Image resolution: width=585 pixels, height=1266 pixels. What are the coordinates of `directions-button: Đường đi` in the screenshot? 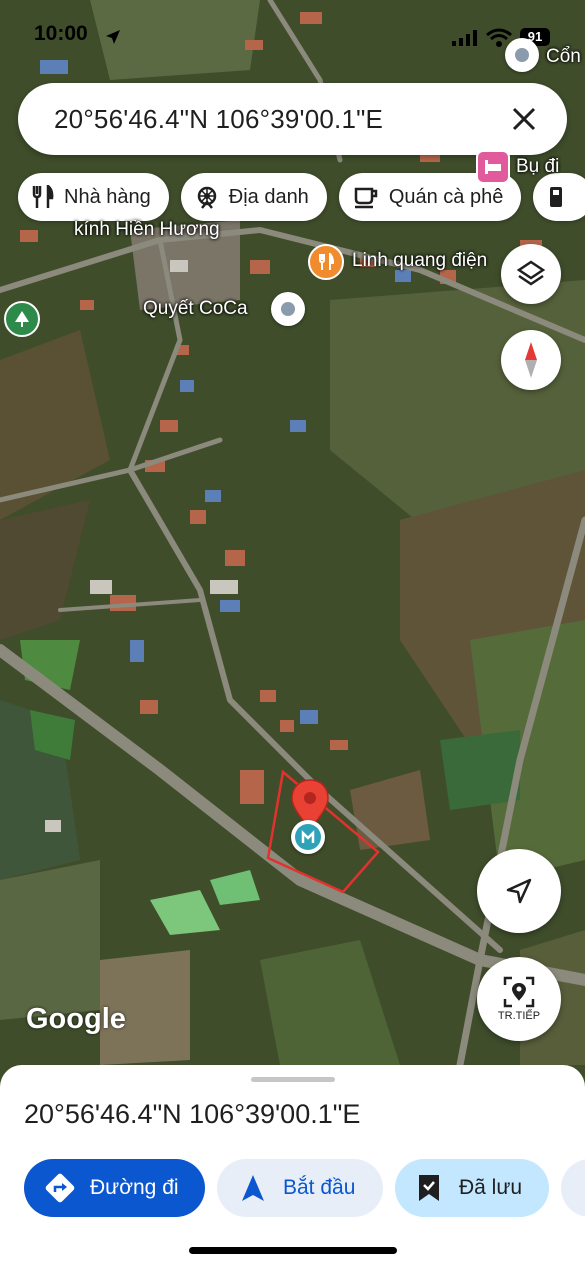 It's located at (114, 1188).